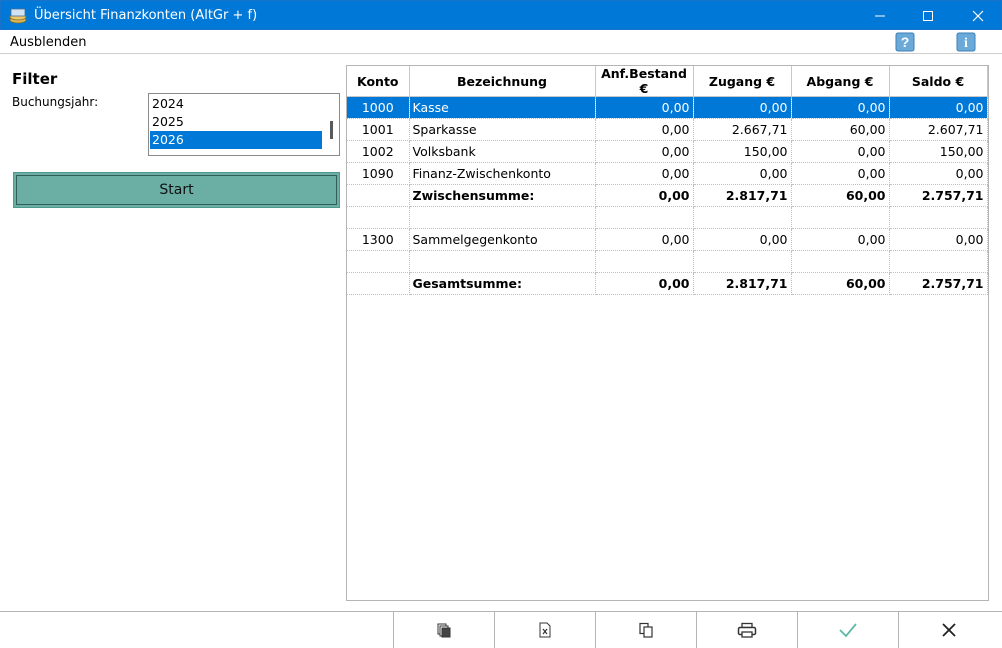 This screenshot has height=648, width=1002. I want to click on documents-button, so click(443, 630).